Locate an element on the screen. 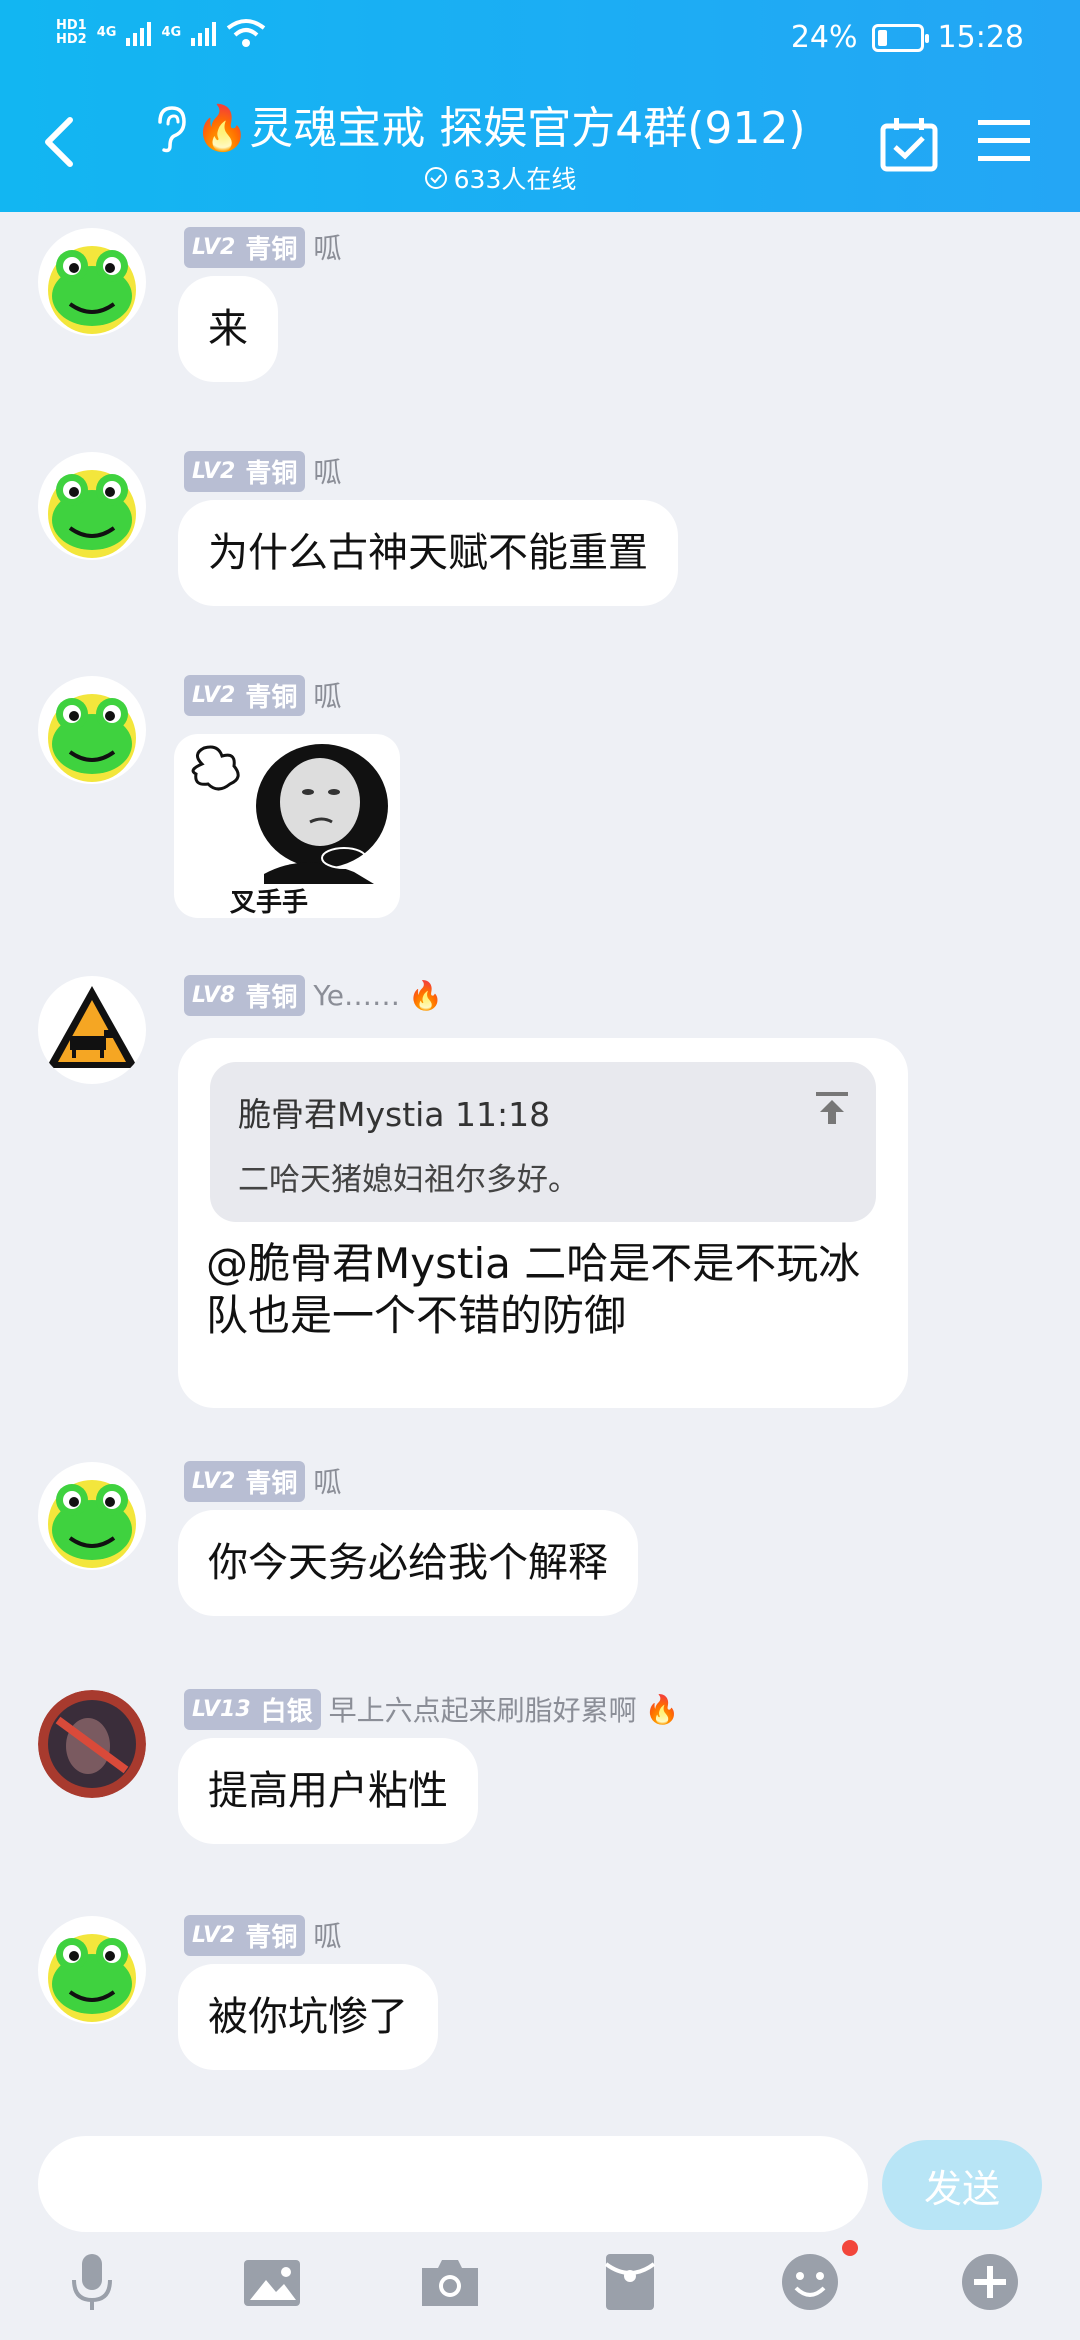 The image size is (1080, 2340). online-icon is located at coordinates (435, 178).